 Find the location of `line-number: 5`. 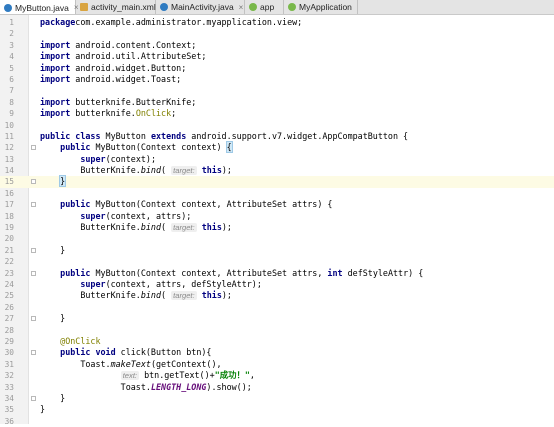

line-number: 5 is located at coordinates (11, 68).